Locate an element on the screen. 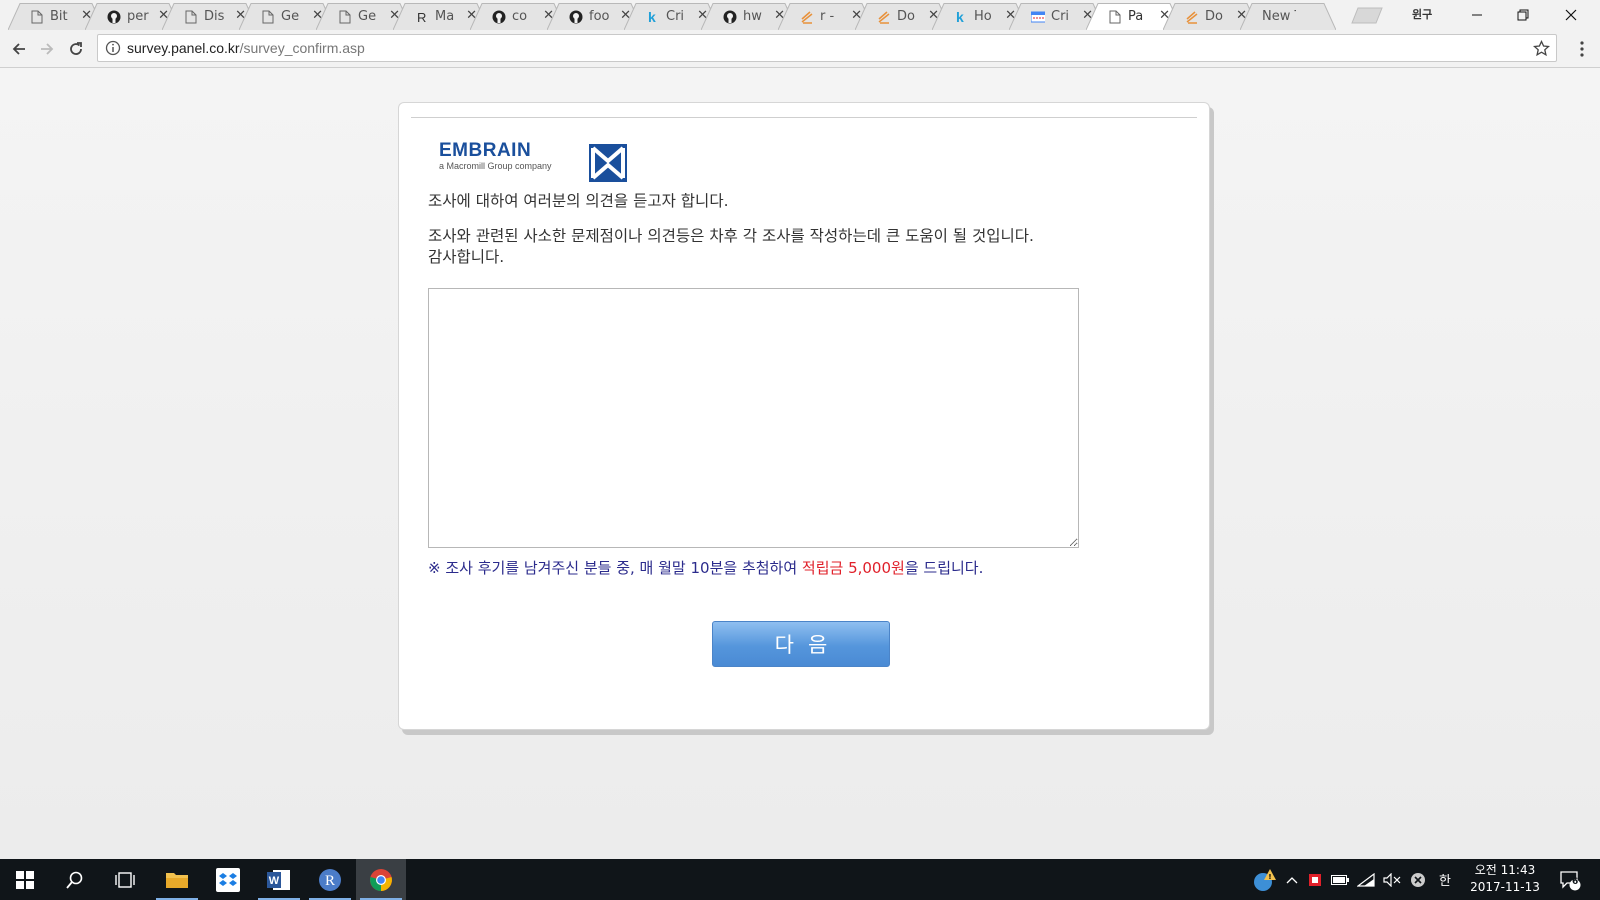  ime-button: 한 is located at coordinates (1445, 879).